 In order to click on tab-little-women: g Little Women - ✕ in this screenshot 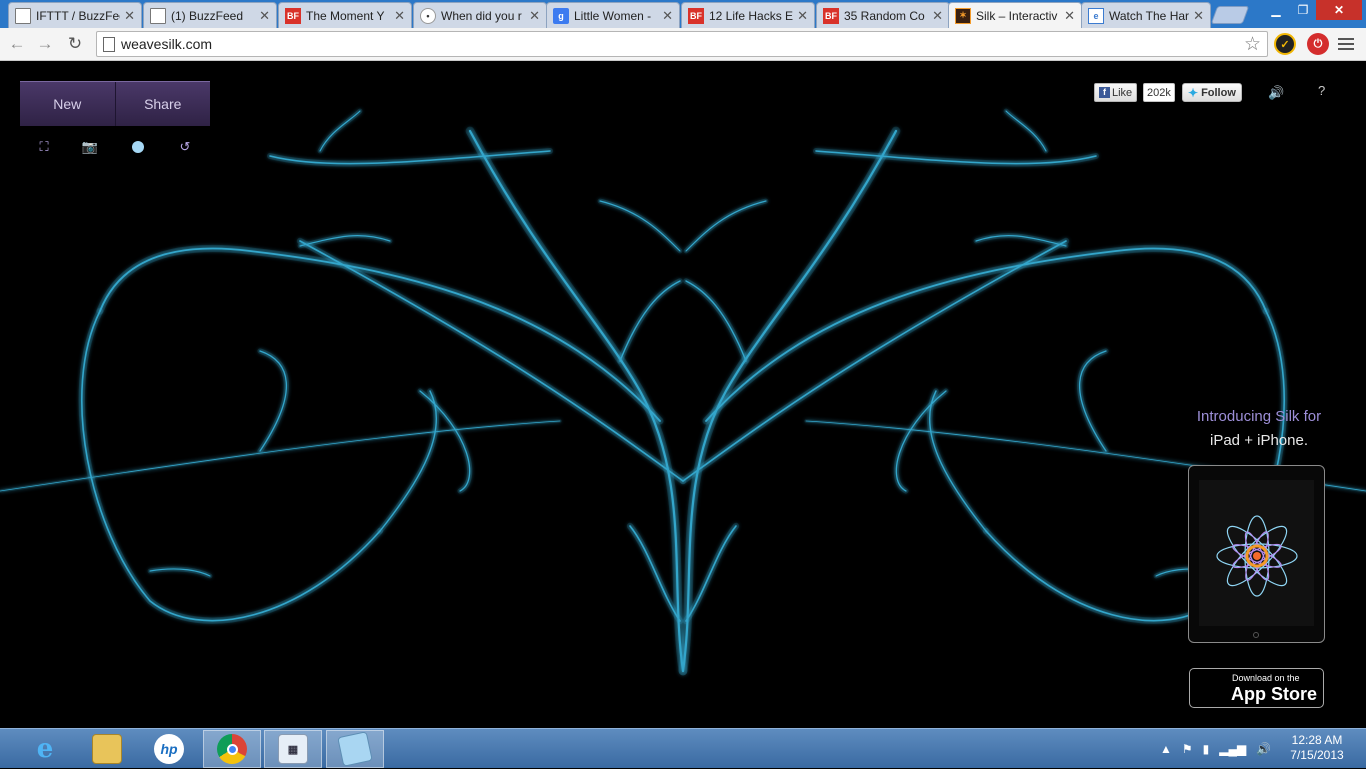, I will do `click(613, 15)`.